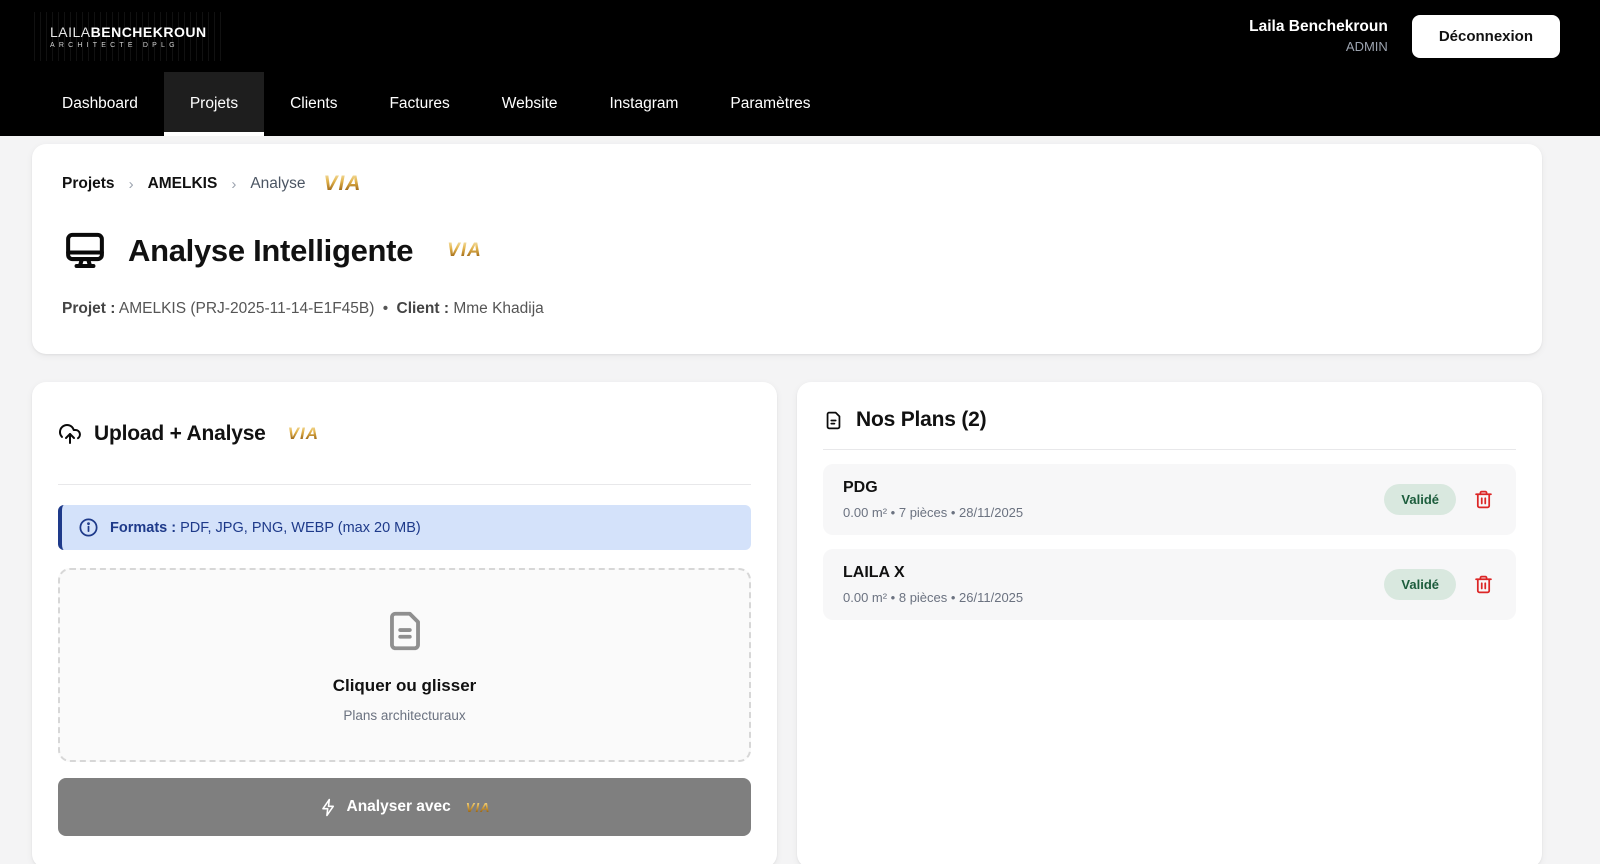  What do you see at coordinates (300, 527) in the screenshot?
I see `formats-value: PDF, JPG, PNG, WEBP (max 20 MB)` at bounding box center [300, 527].